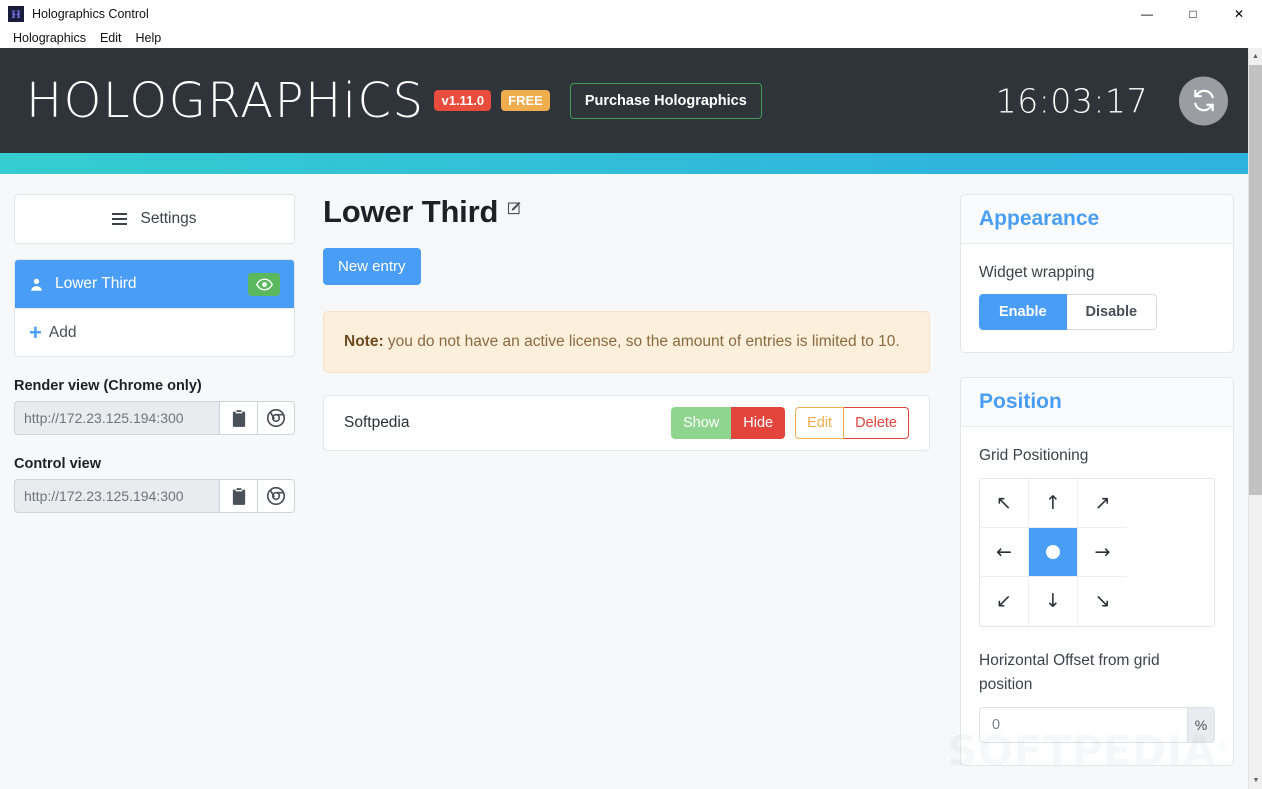 This screenshot has height=789, width=1262. What do you see at coordinates (377, 423) in the screenshot?
I see `entry-name: Softpedia` at bounding box center [377, 423].